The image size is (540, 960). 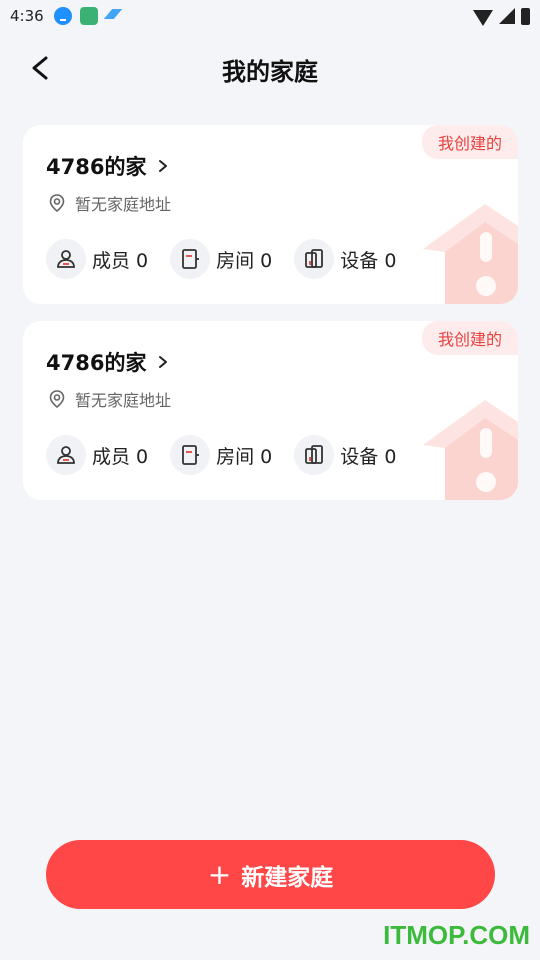 What do you see at coordinates (270, 72) in the screenshot?
I see `page-title: 我的家庭` at bounding box center [270, 72].